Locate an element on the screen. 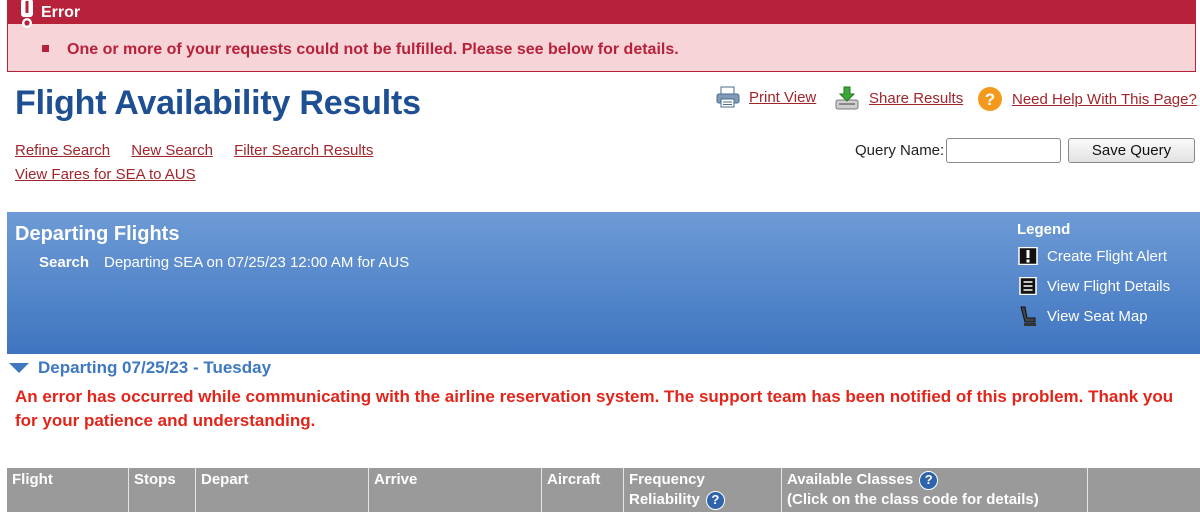  seat-icon is located at coordinates (1028, 316).